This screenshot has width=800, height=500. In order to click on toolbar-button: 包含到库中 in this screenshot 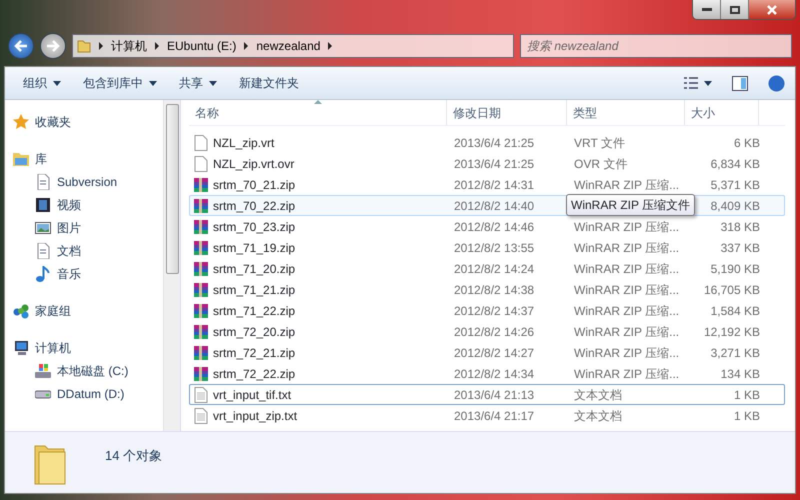, I will do `click(120, 83)`.